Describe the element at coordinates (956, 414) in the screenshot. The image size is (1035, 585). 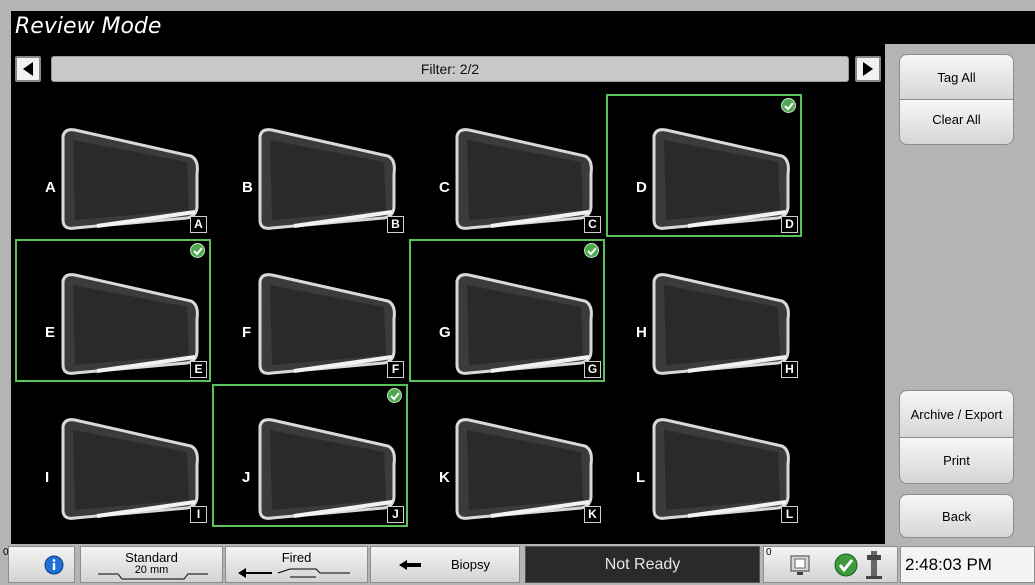
I see `archive-export-button: Archive / Export` at that location.